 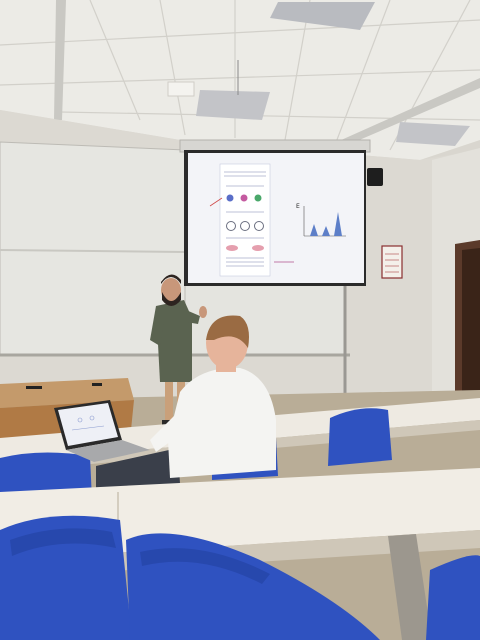 I want to click on wall-speaker, so click(x=375, y=177).